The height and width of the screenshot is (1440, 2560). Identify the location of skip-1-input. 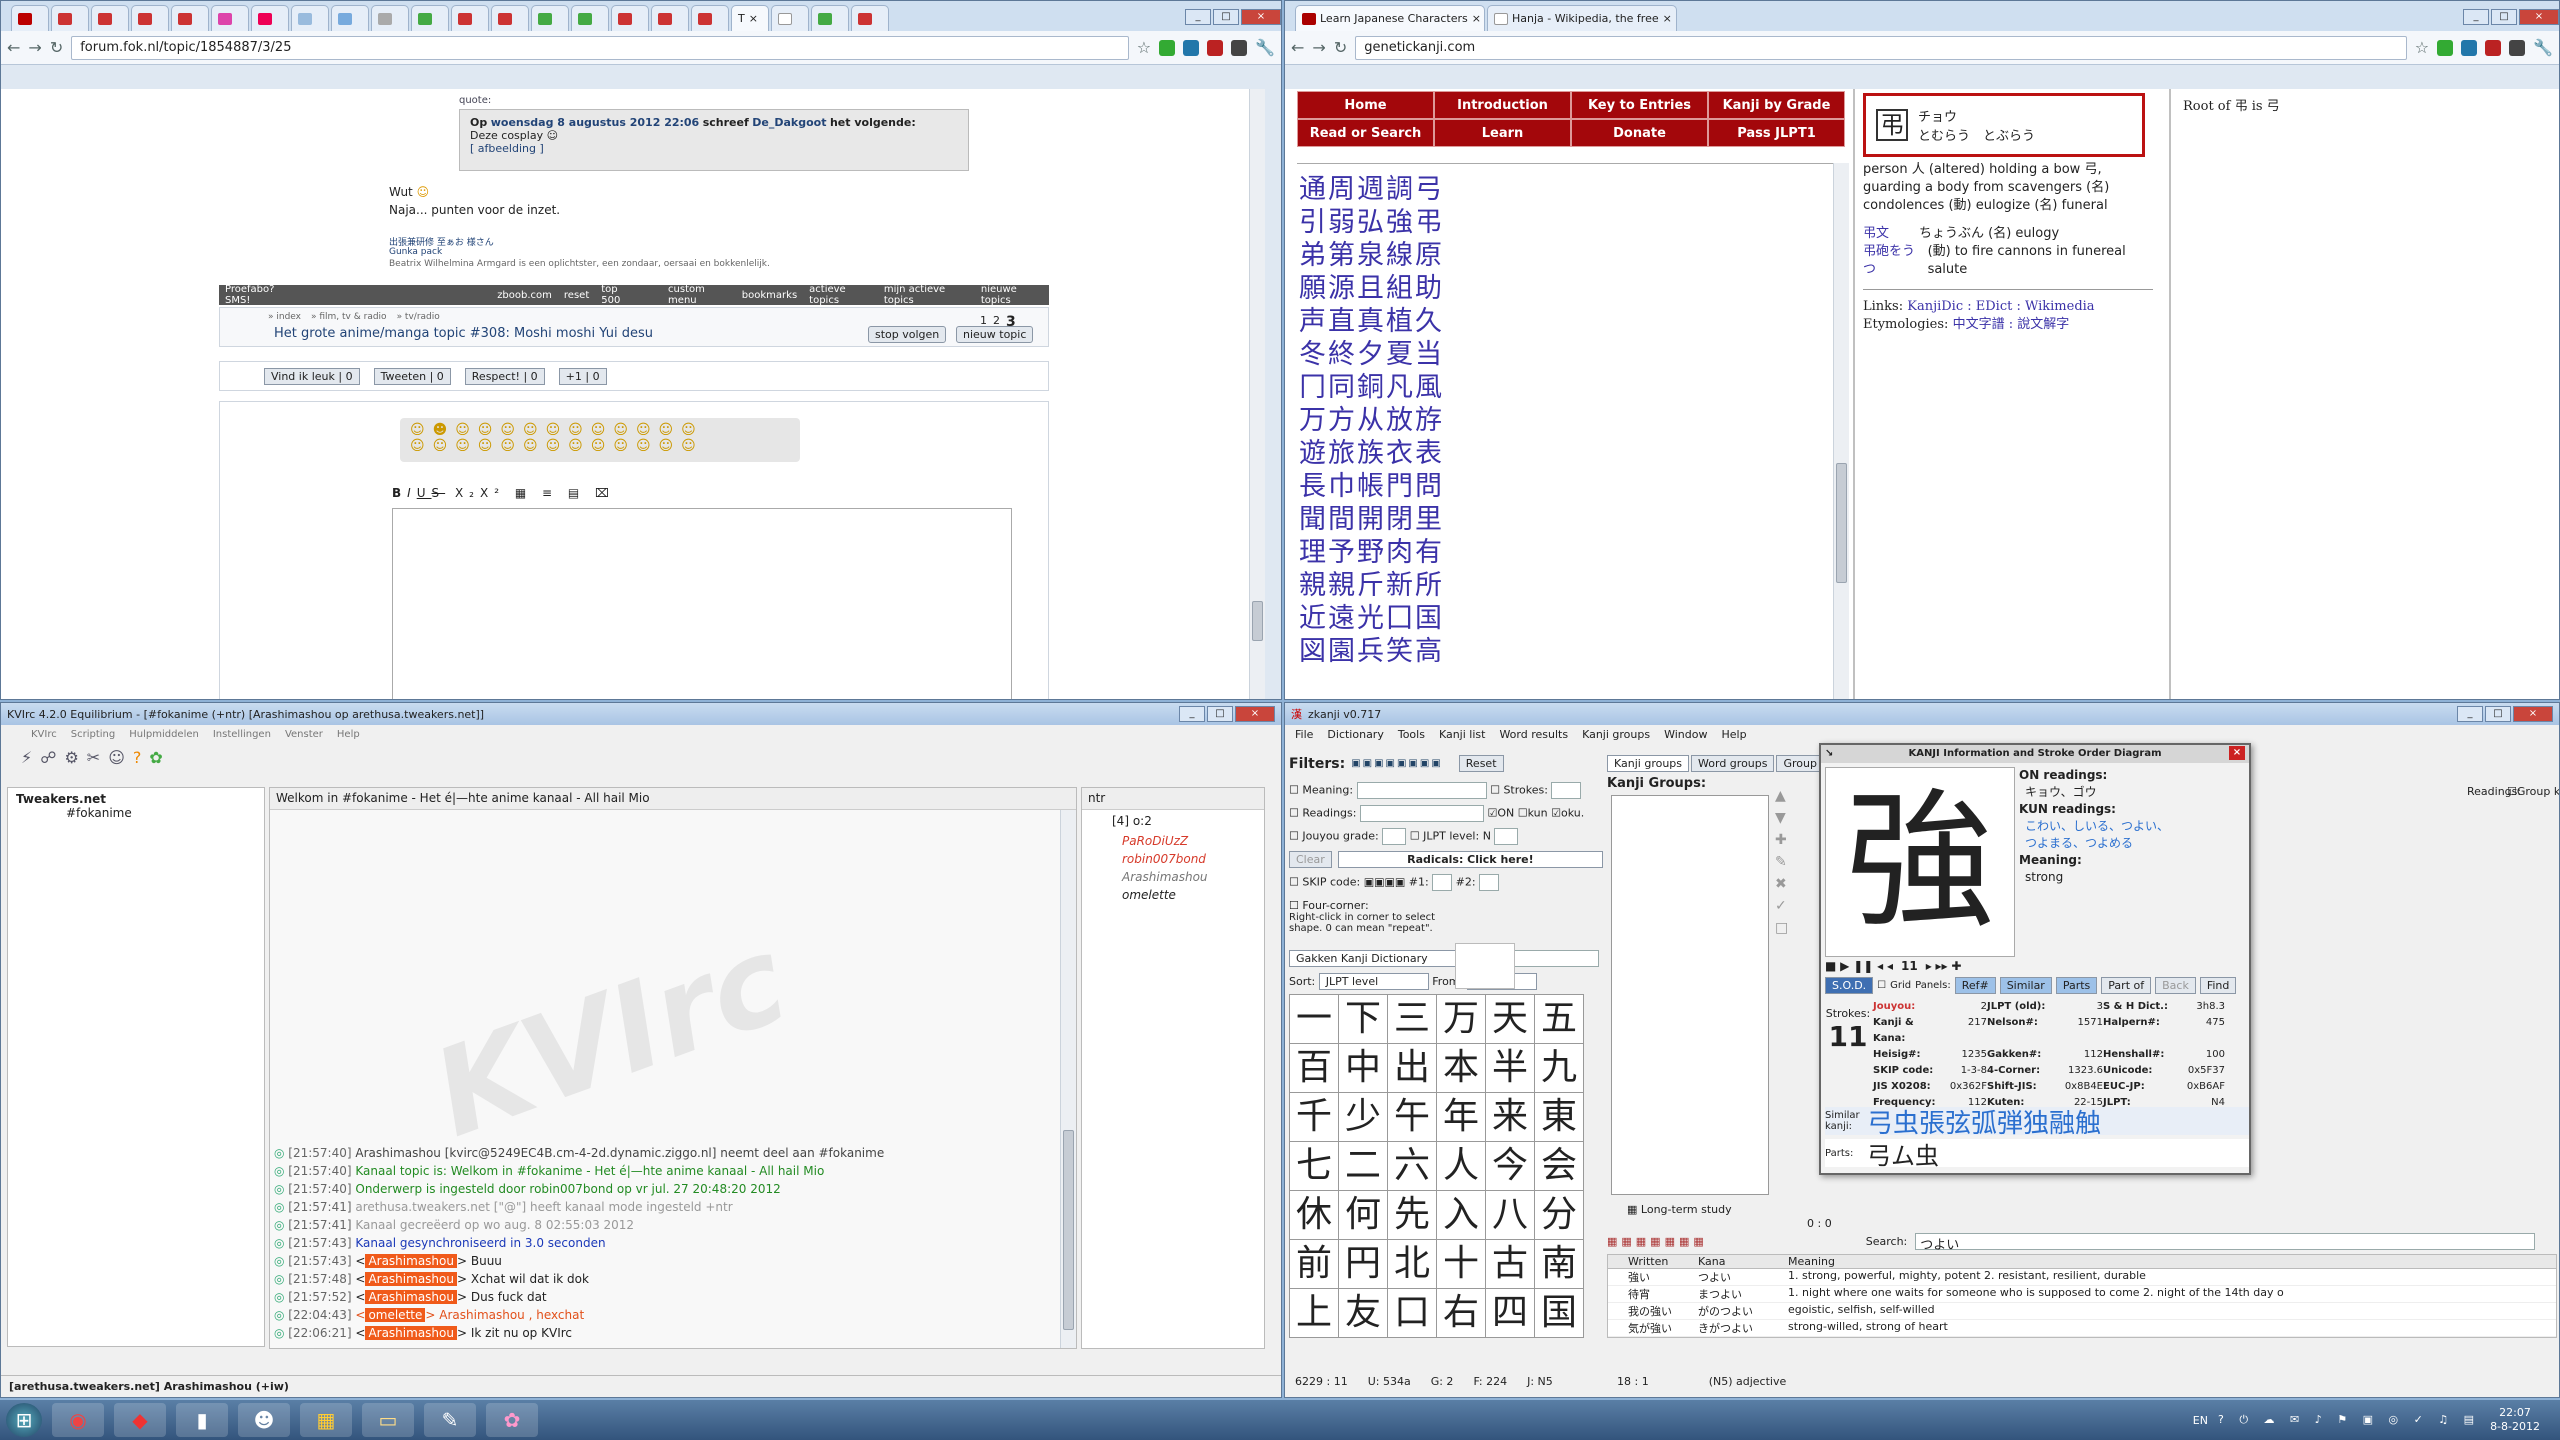
(1442, 882).